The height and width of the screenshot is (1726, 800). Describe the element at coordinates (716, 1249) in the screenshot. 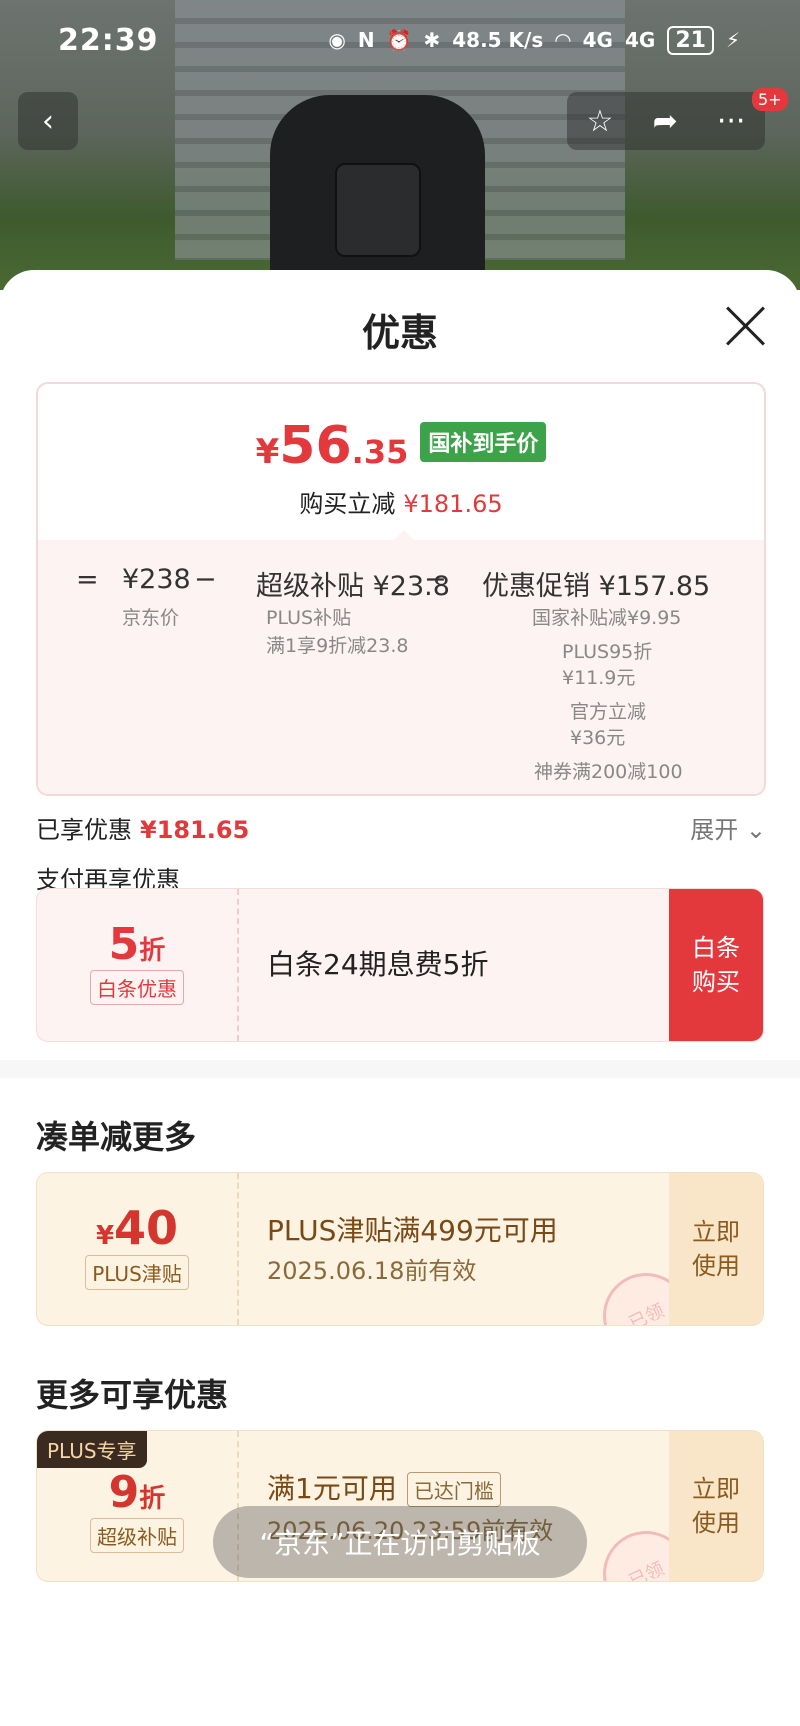

I see `use-allowance-button: 立即 使用` at that location.